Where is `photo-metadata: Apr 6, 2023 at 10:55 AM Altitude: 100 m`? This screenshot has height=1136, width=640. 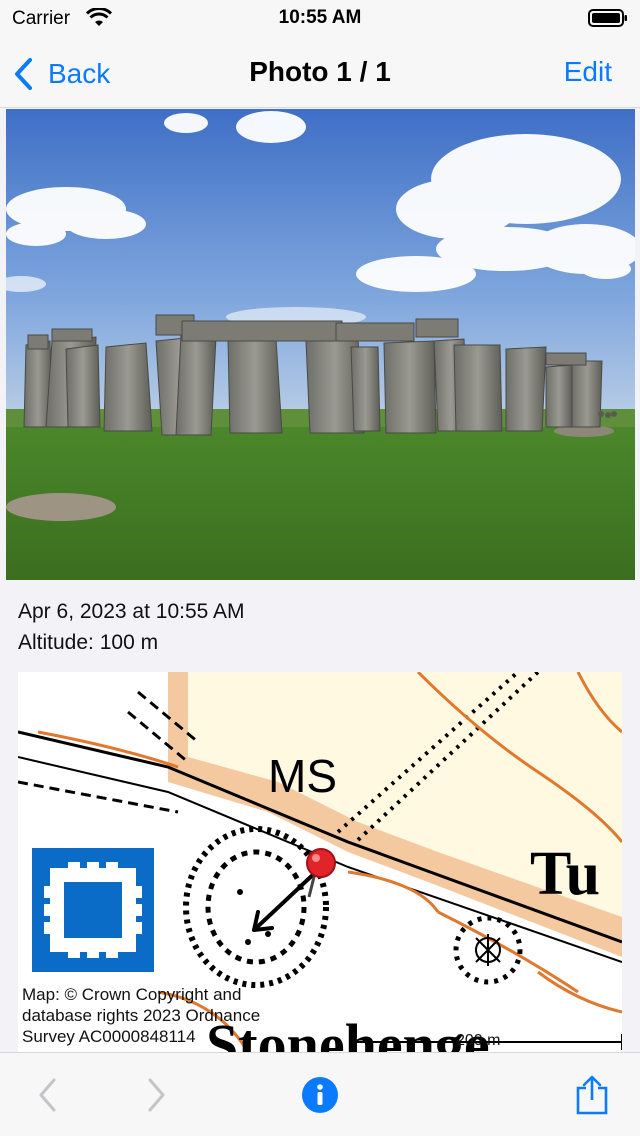 photo-metadata: Apr 6, 2023 at 10:55 AM Altitude: 100 m is located at coordinates (131, 627).